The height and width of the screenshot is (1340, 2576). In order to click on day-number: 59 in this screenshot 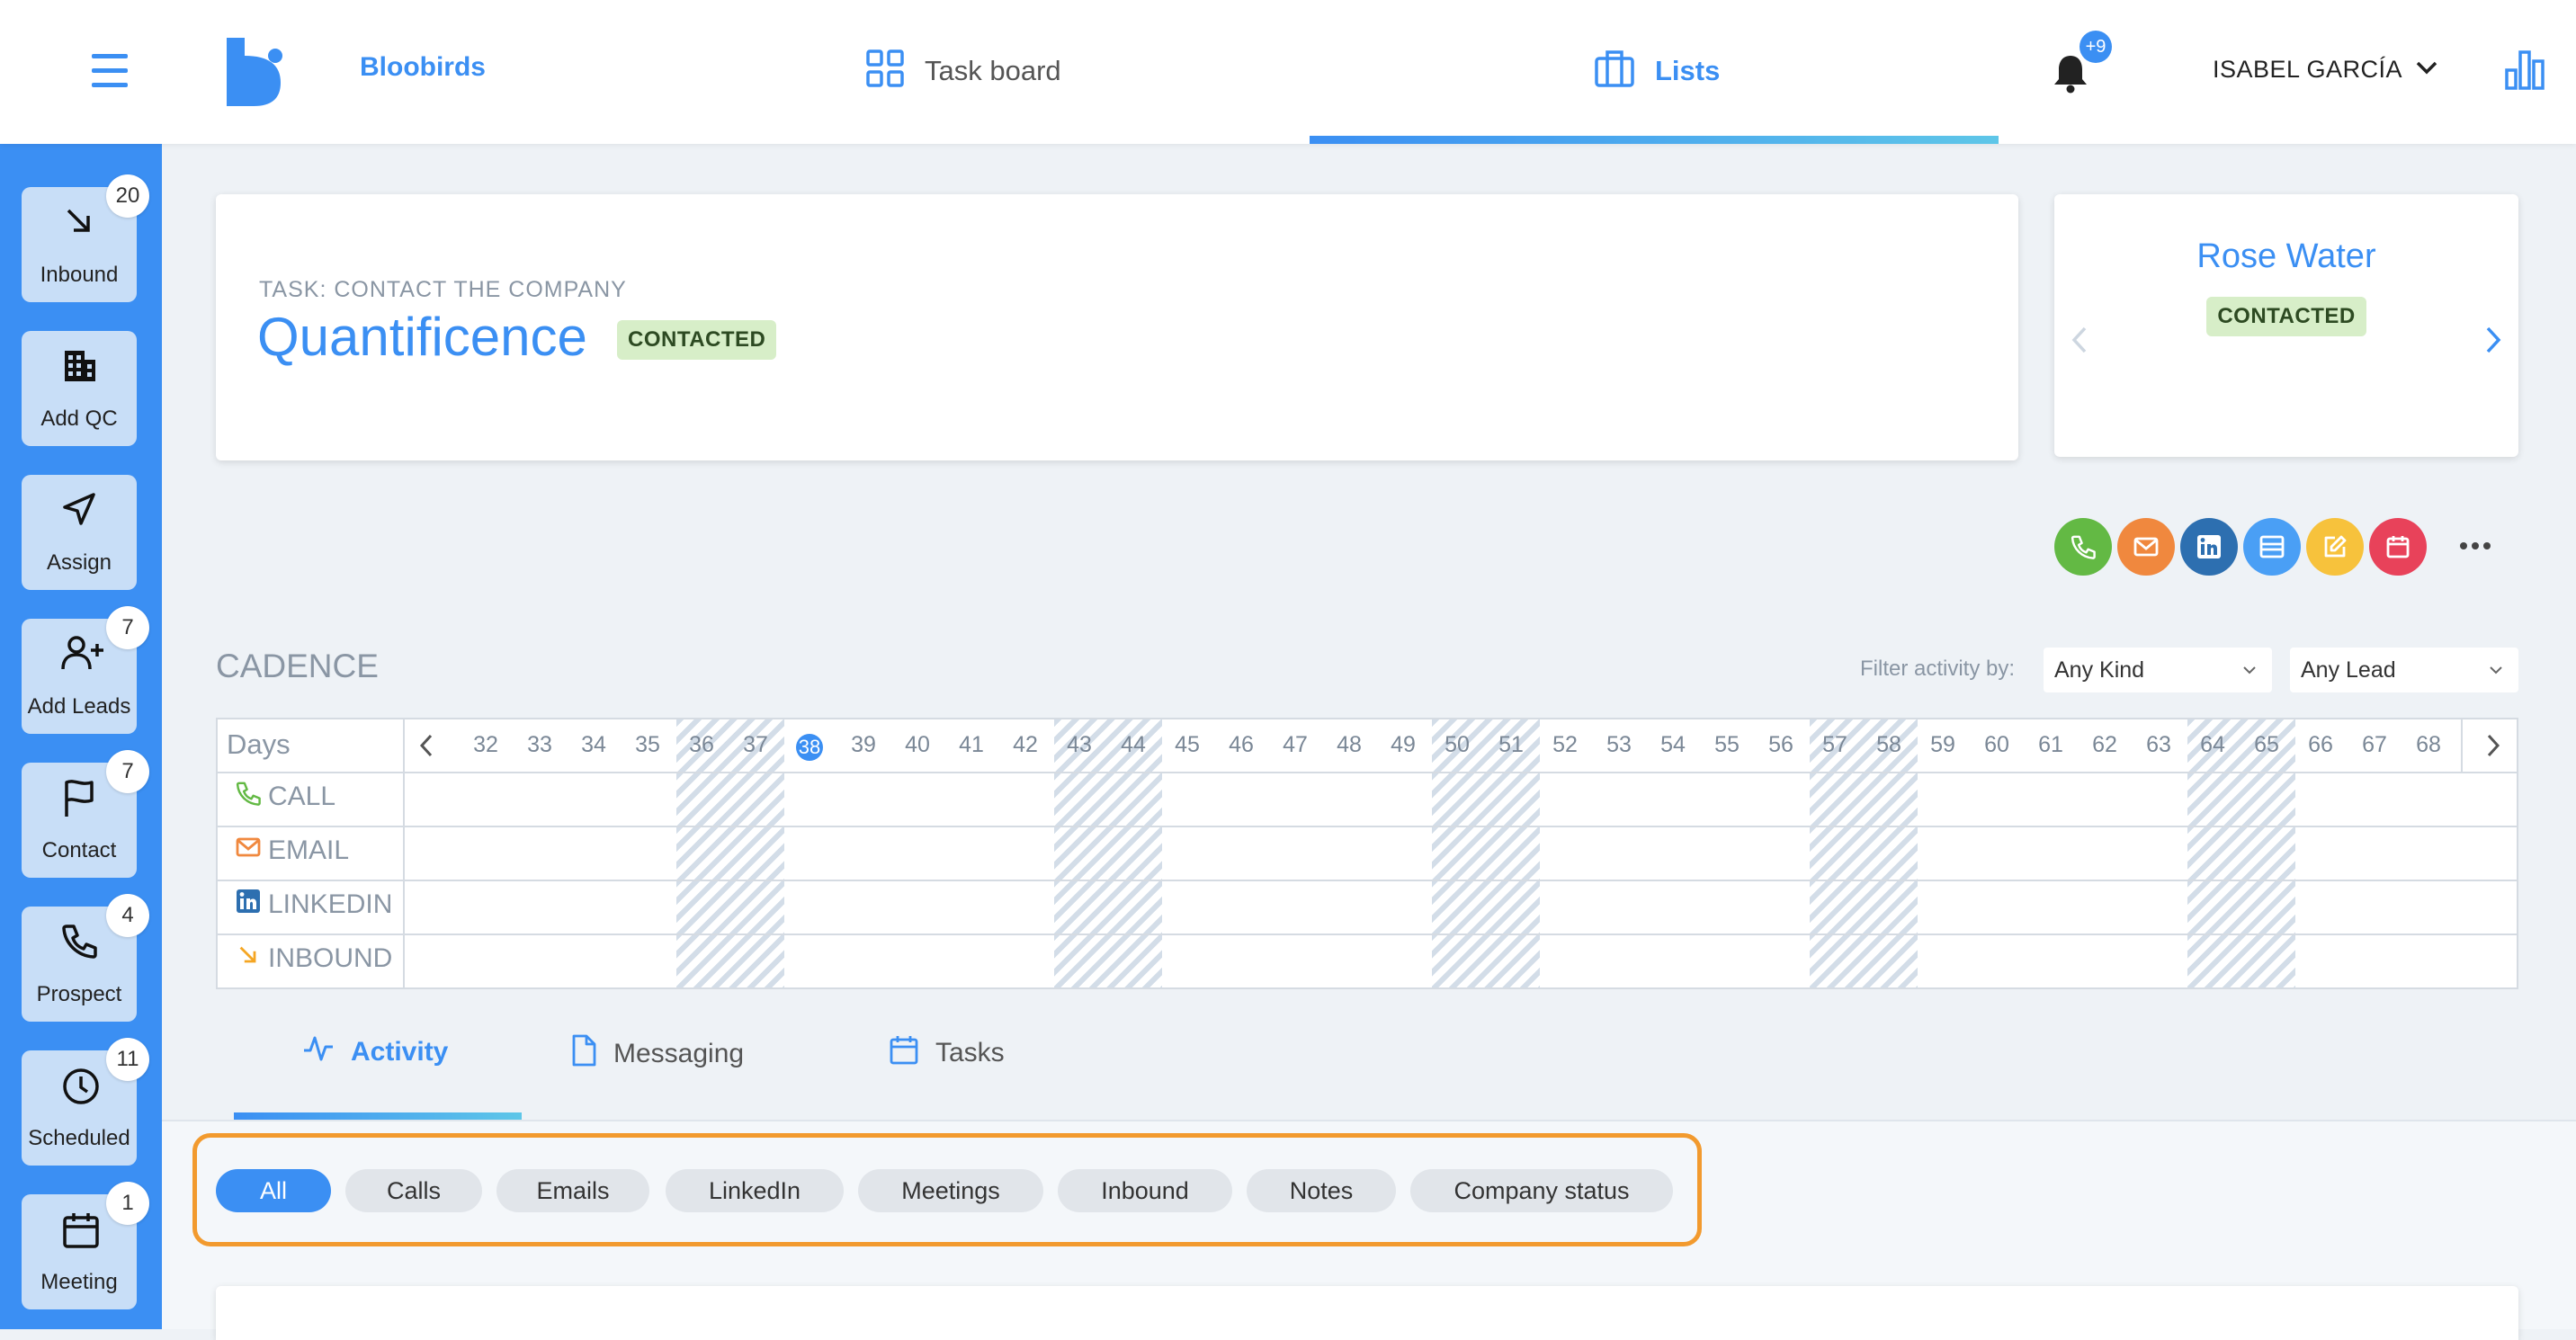, I will do `click(1942, 744)`.